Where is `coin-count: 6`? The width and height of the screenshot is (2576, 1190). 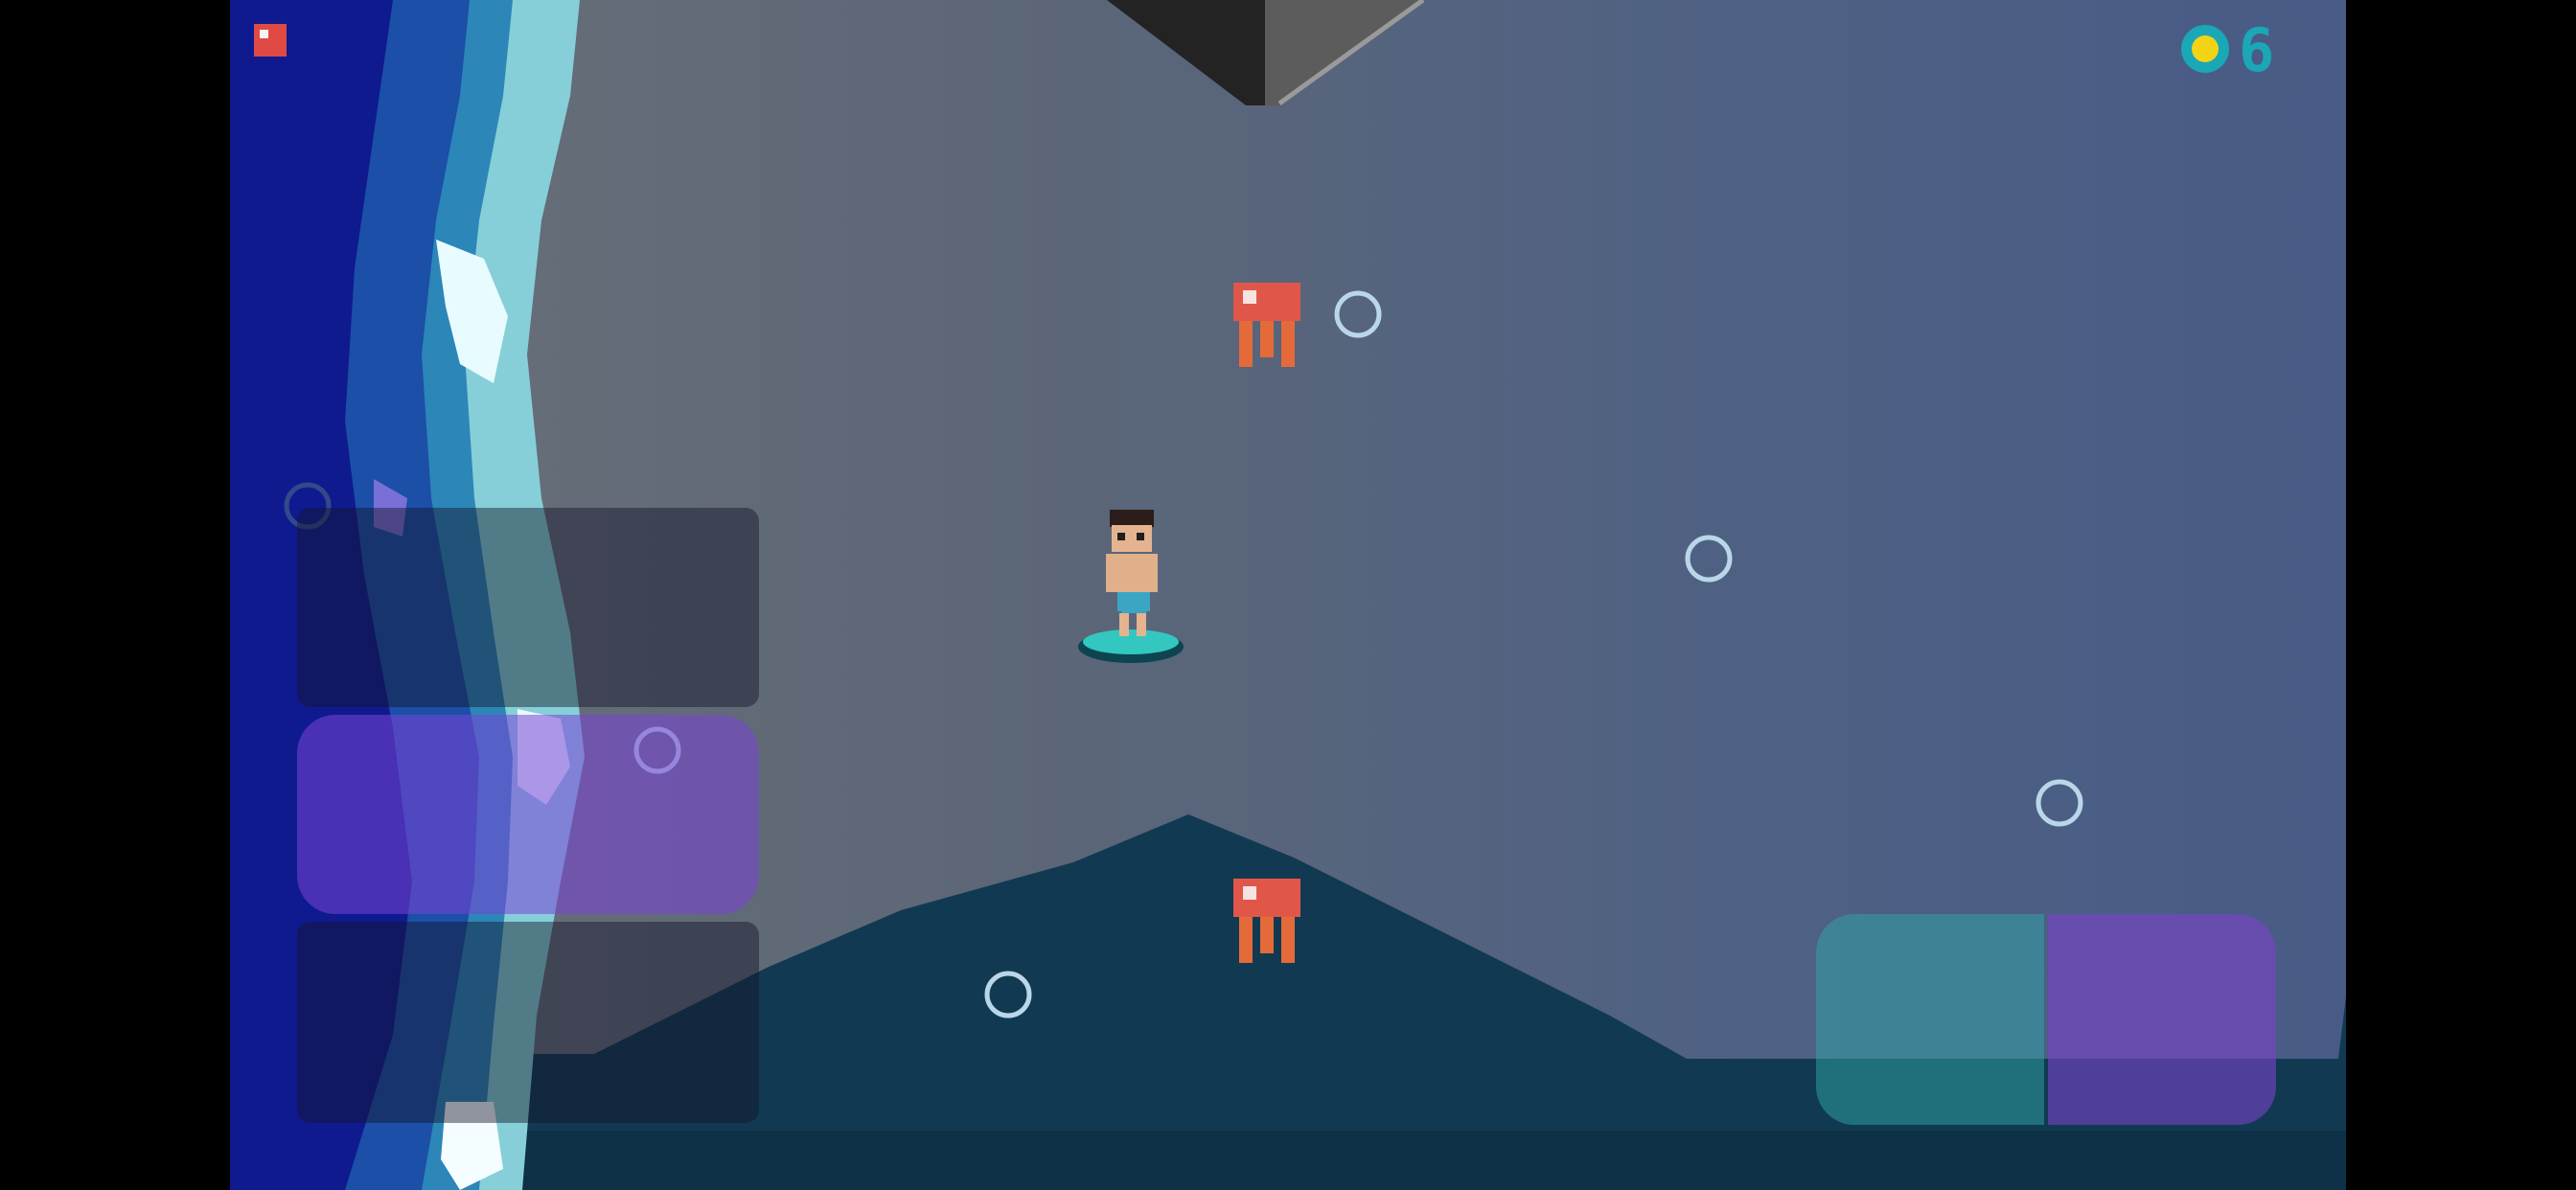 coin-count: 6 is located at coordinates (2257, 50).